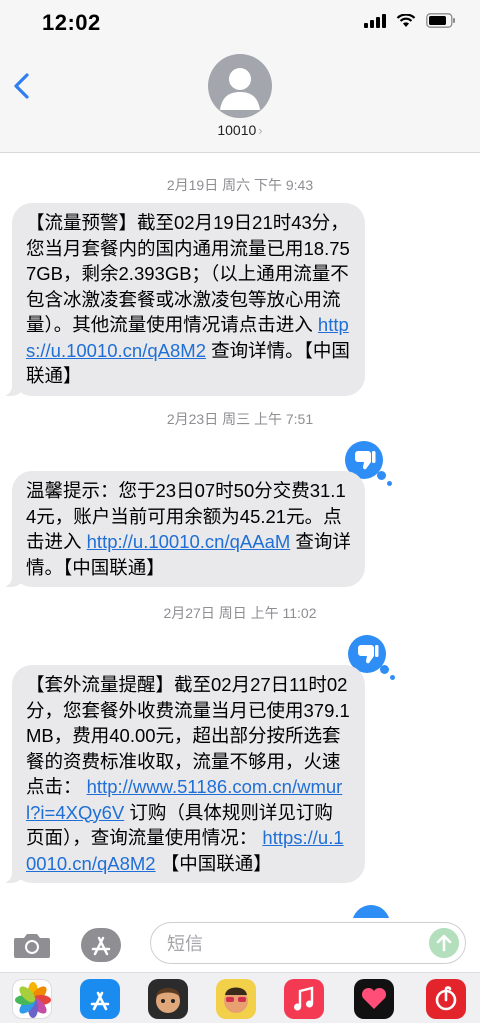 Image resolution: width=480 pixels, height=1023 pixels. I want to click on netease-music-app-icon, so click(446, 999).